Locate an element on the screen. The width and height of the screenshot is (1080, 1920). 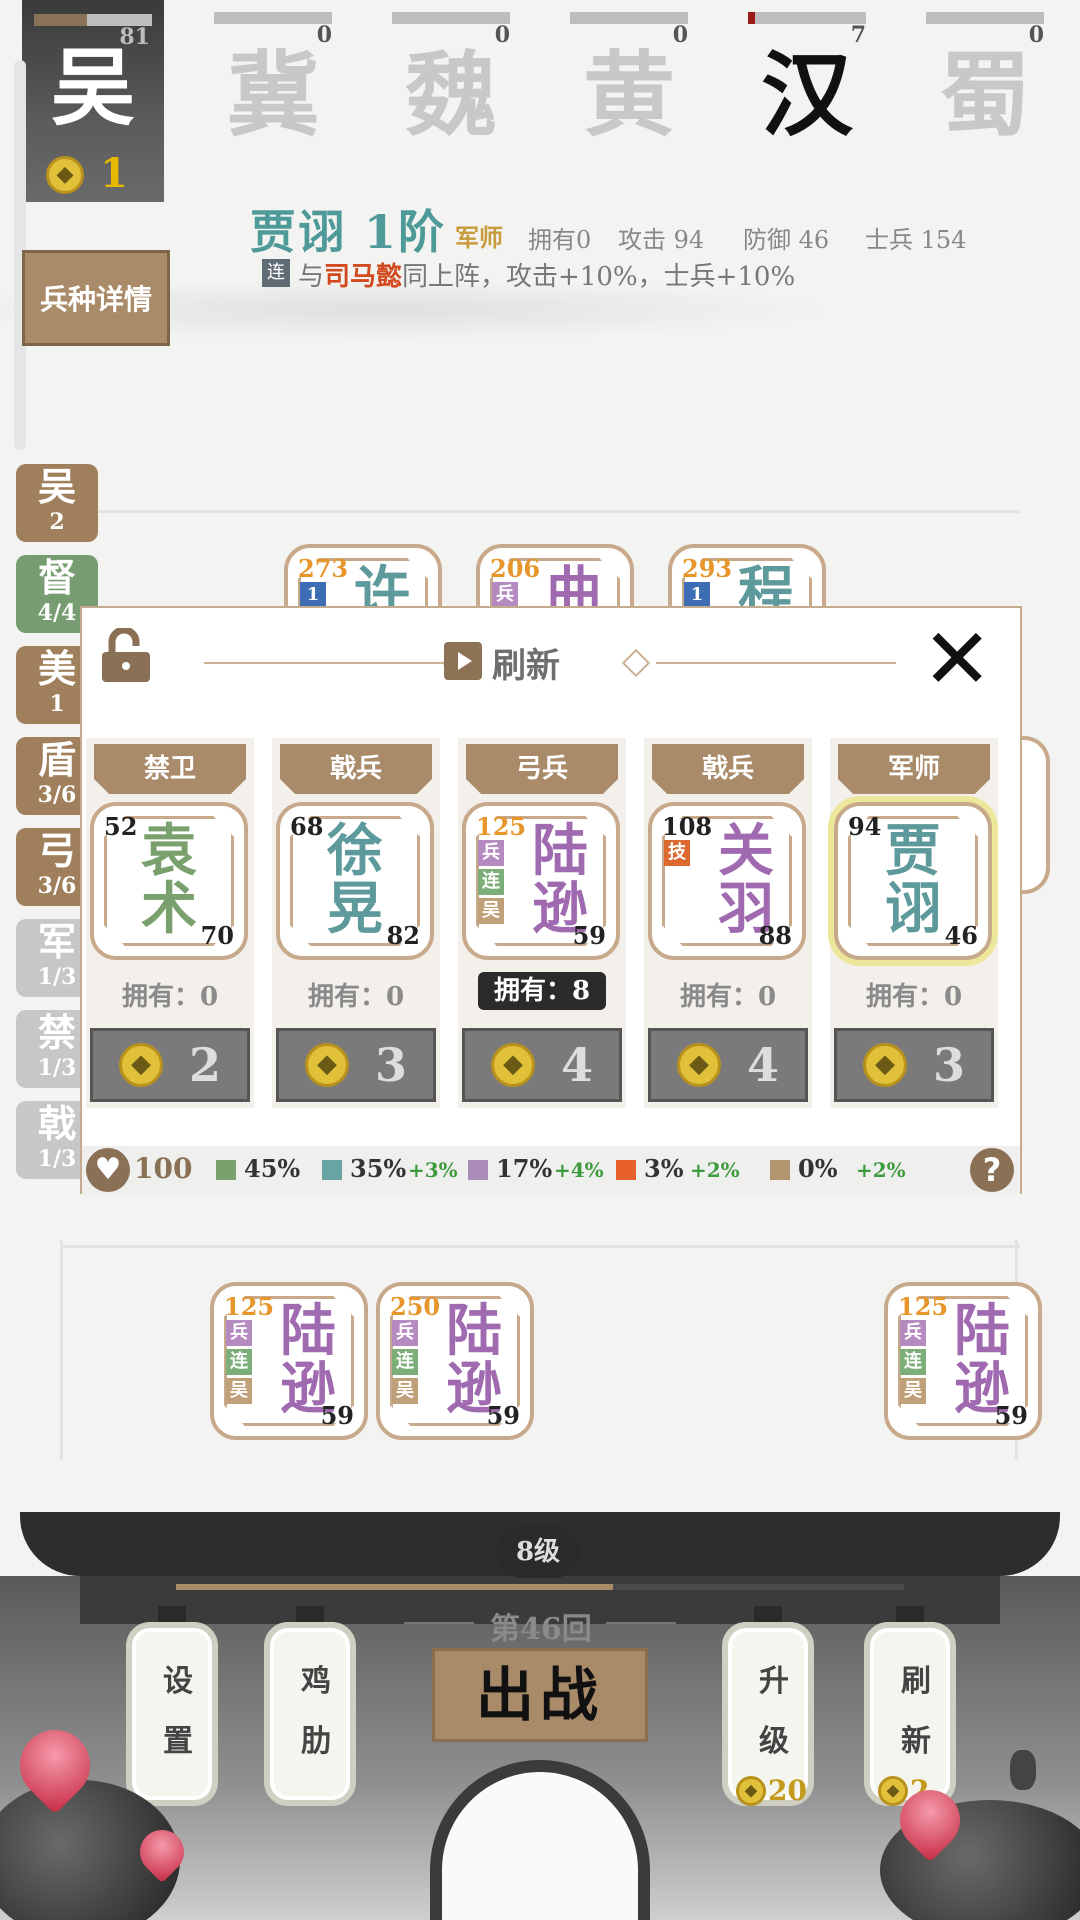
shop-general-card: 68 徐晃 82 is located at coordinates (355, 881).